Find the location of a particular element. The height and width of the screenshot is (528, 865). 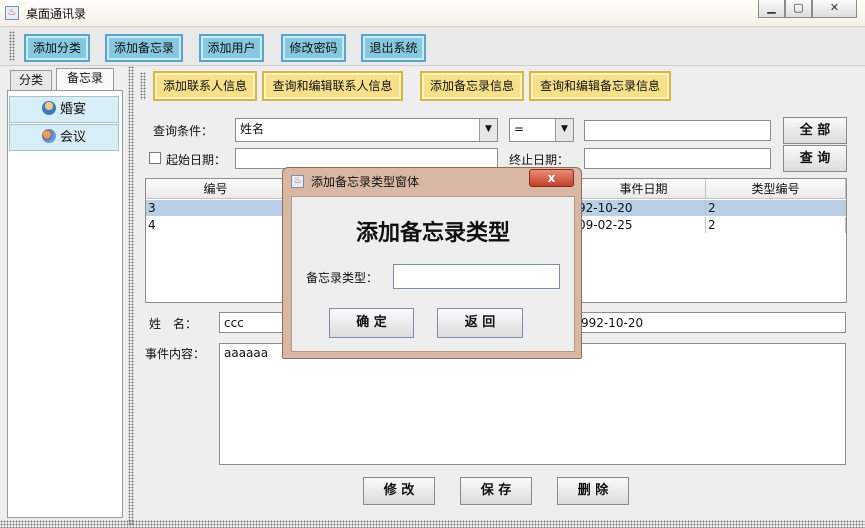

add-category-button: 添加分类 is located at coordinates (57, 48).